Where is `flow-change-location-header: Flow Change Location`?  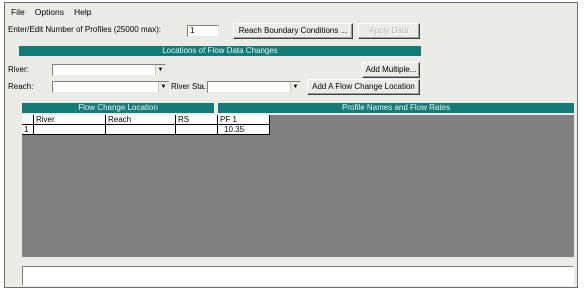 flow-change-location-header: Flow Change Location is located at coordinates (118, 108).